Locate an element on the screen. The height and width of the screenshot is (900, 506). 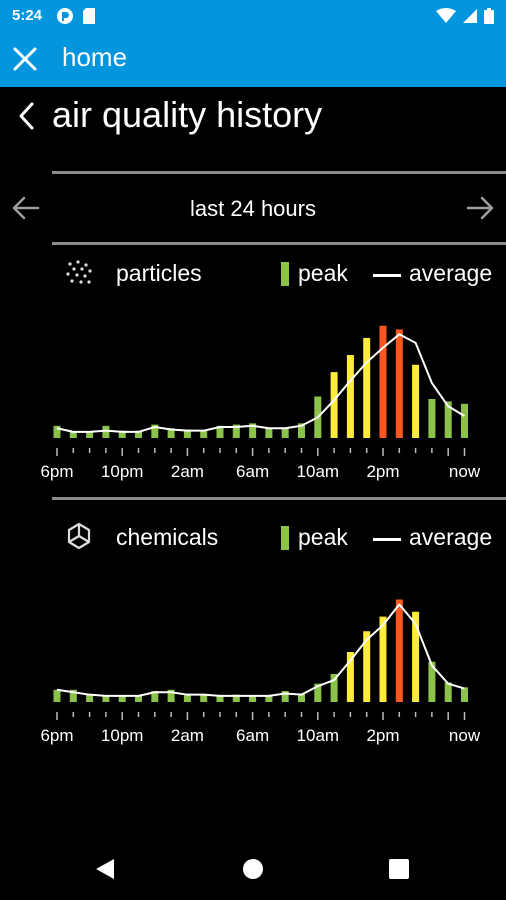
nav-back-button is located at coordinates (105, 869).